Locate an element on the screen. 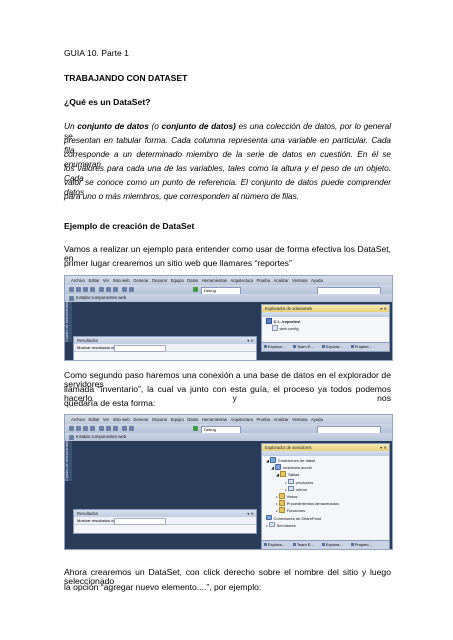 The height and width of the screenshot is (640, 453). server-explorer-header: Explorador de servidores ▾ ✕ is located at coordinates (325, 447).